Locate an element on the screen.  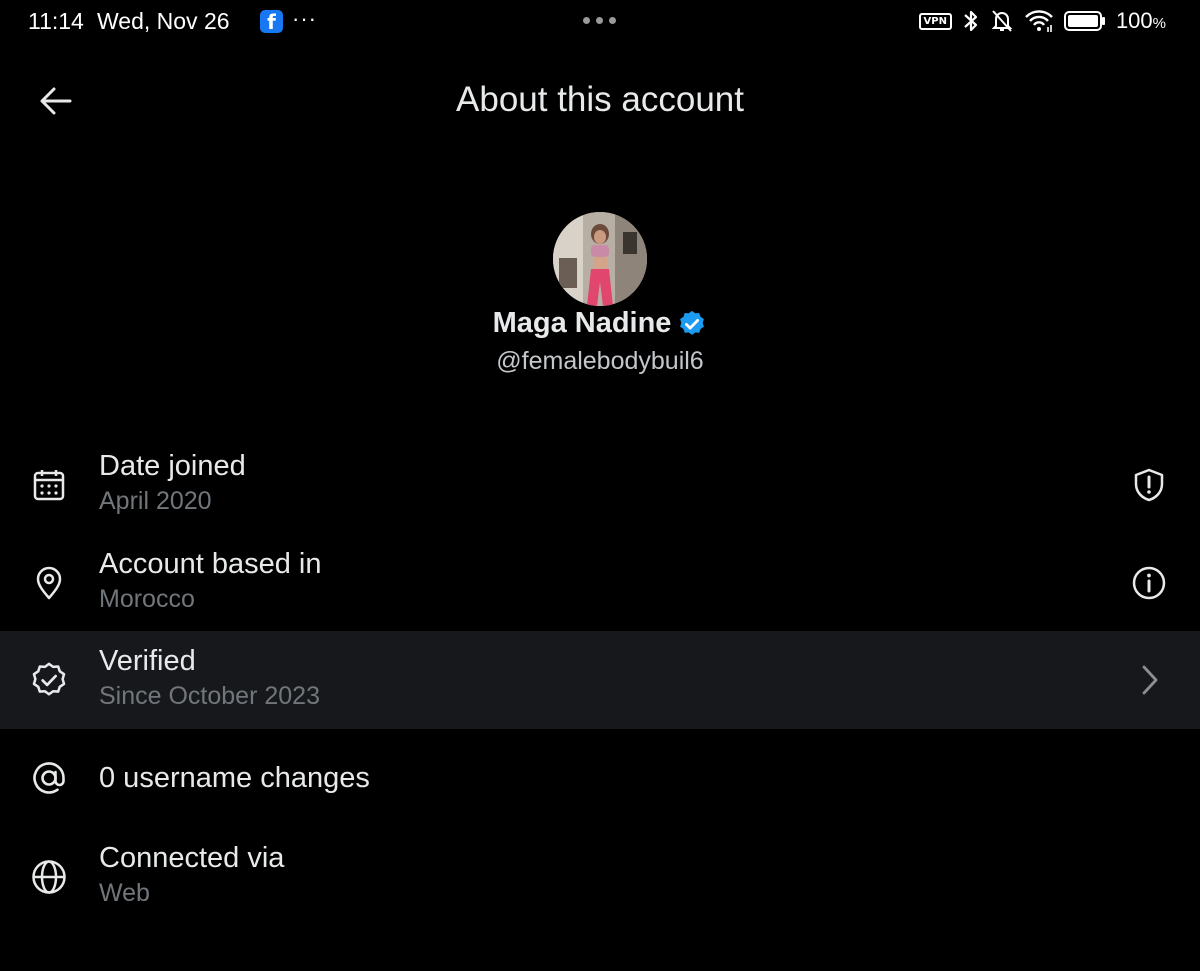
location-pin-icon is located at coordinates (49, 583).